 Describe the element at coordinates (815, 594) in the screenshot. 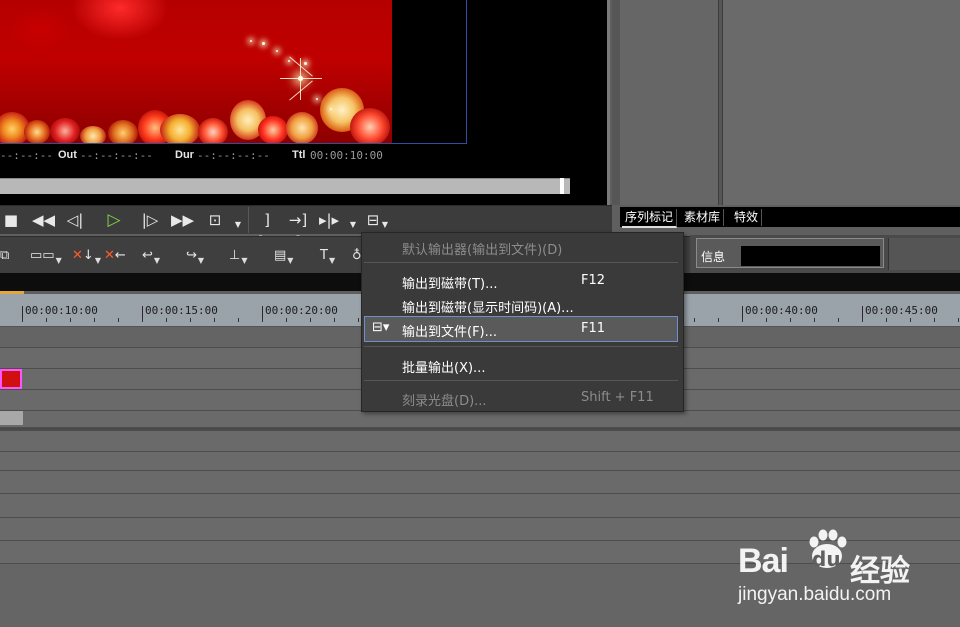

I see `watermark-url: jingyan.baidu.com` at that location.